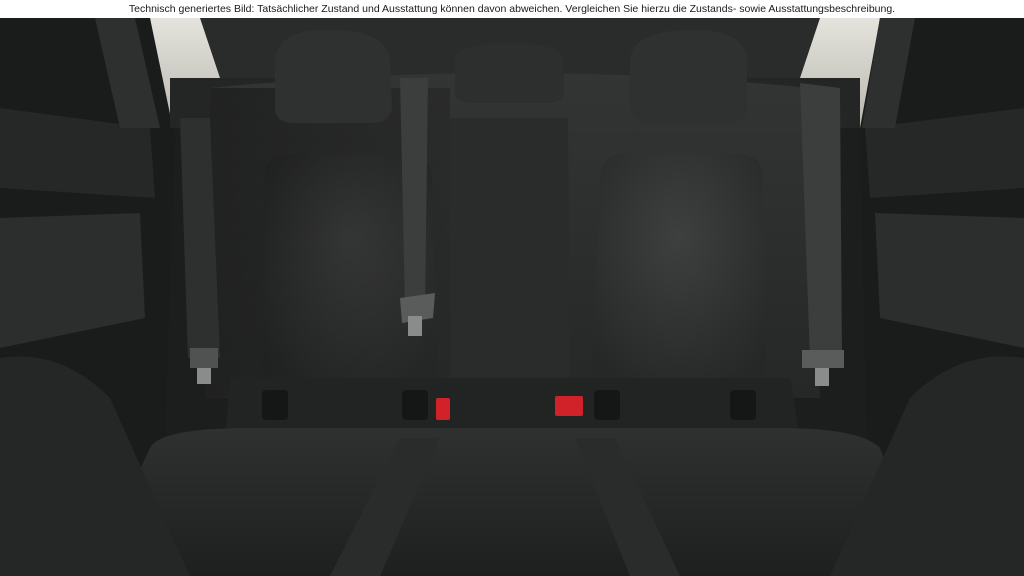  What do you see at coordinates (509, 73) in the screenshot?
I see `headrest-center` at bounding box center [509, 73].